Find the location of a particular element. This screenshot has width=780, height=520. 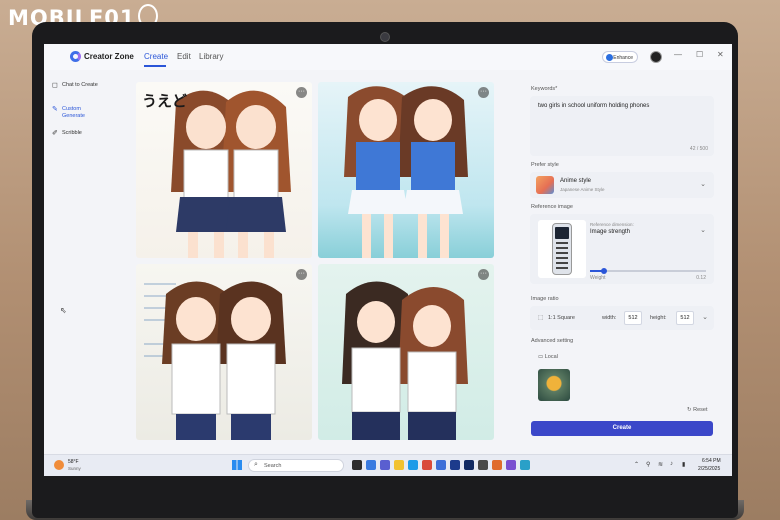

volume-icon: ♪ is located at coordinates (671, 464).